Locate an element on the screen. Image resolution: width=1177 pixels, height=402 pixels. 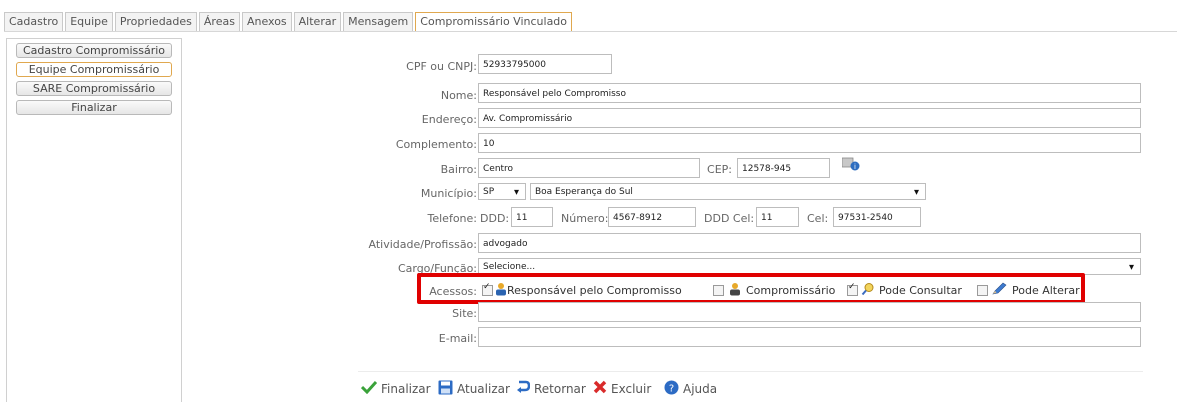
atualizar-button: Atualizar is located at coordinates (474, 389).